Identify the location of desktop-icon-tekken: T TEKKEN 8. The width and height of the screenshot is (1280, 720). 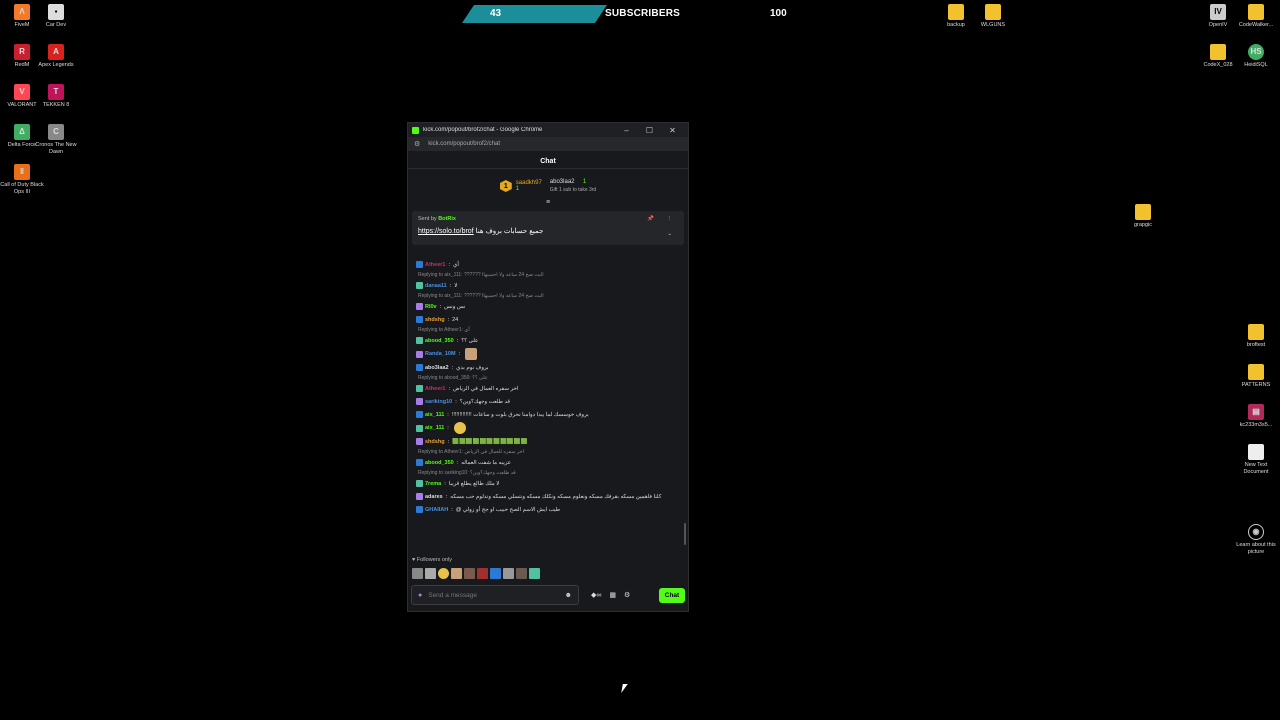
(56, 96).